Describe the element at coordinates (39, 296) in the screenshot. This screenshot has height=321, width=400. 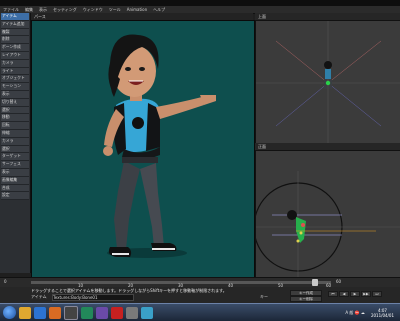
I see `item-label: アイテム` at that location.